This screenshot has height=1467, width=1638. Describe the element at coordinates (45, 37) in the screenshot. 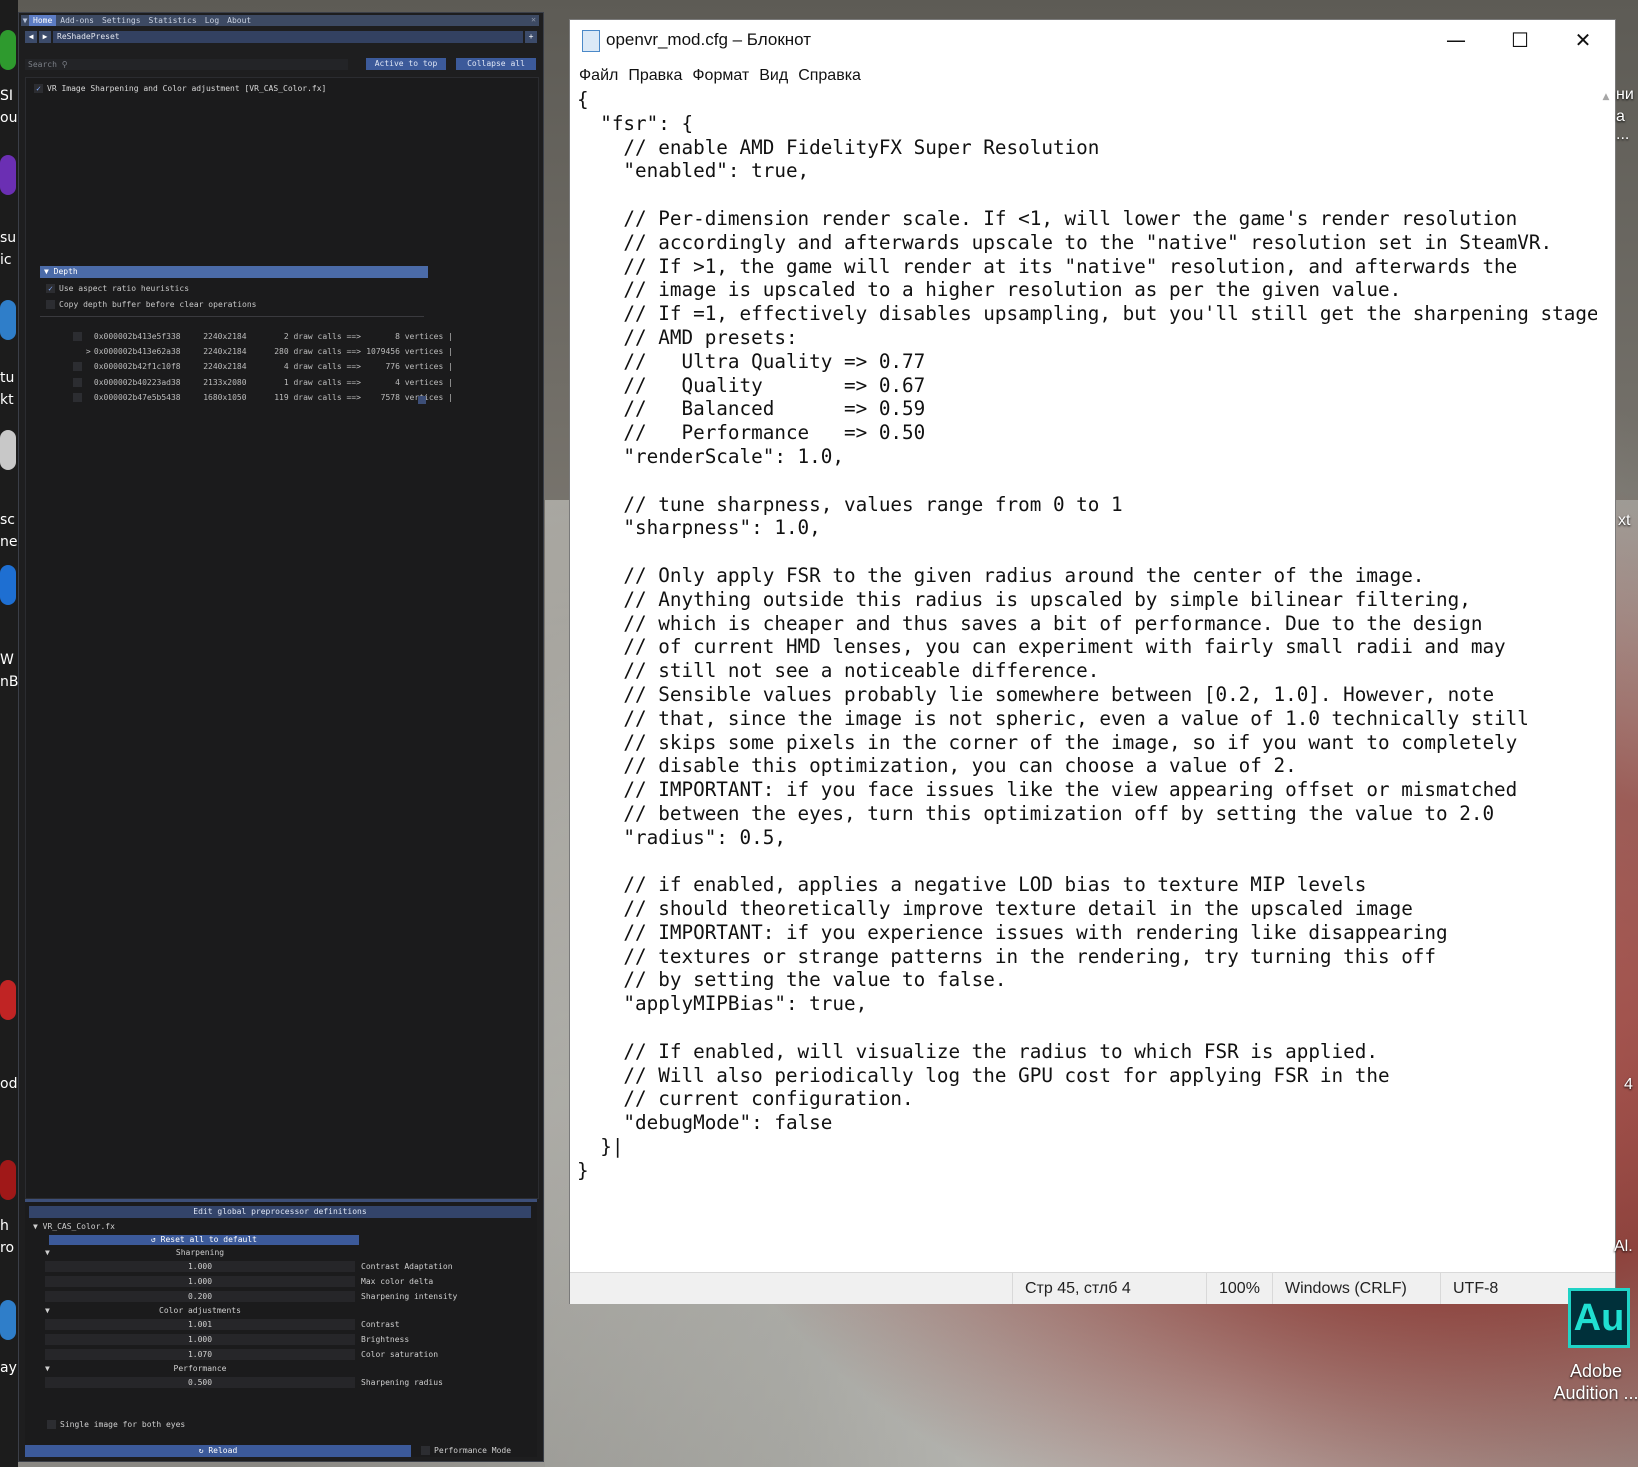

I see `next-preset-button: ▶` at that location.